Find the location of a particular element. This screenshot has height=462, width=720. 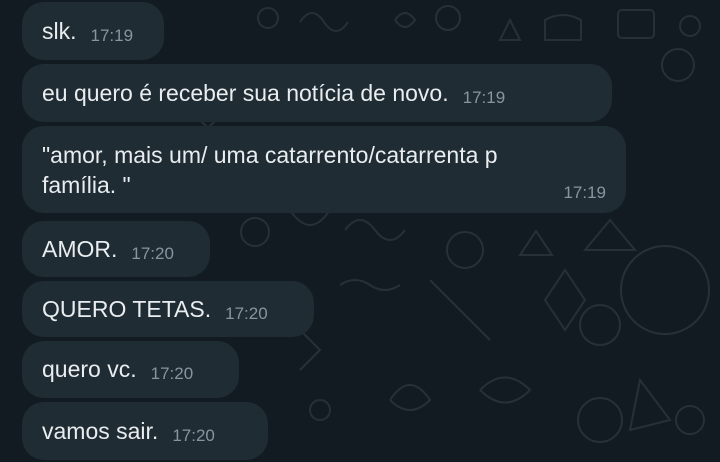

message-text: vamos sair. is located at coordinates (100, 431).